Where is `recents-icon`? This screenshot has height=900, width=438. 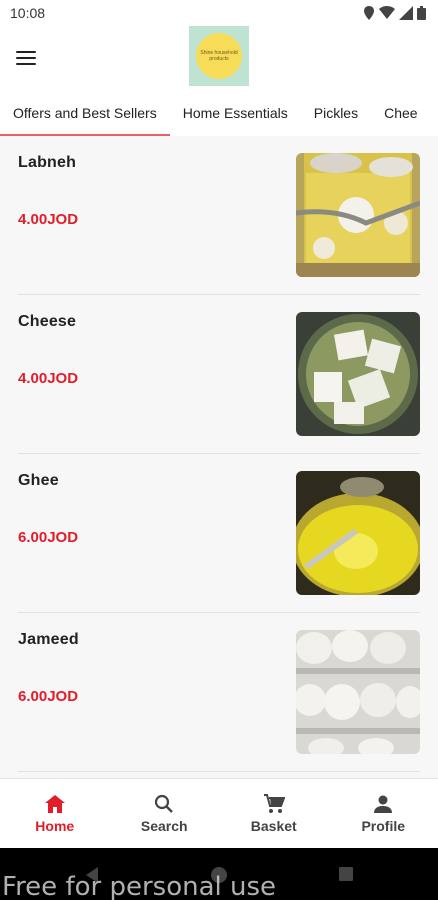
recents-icon is located at coordinates (346, 874).